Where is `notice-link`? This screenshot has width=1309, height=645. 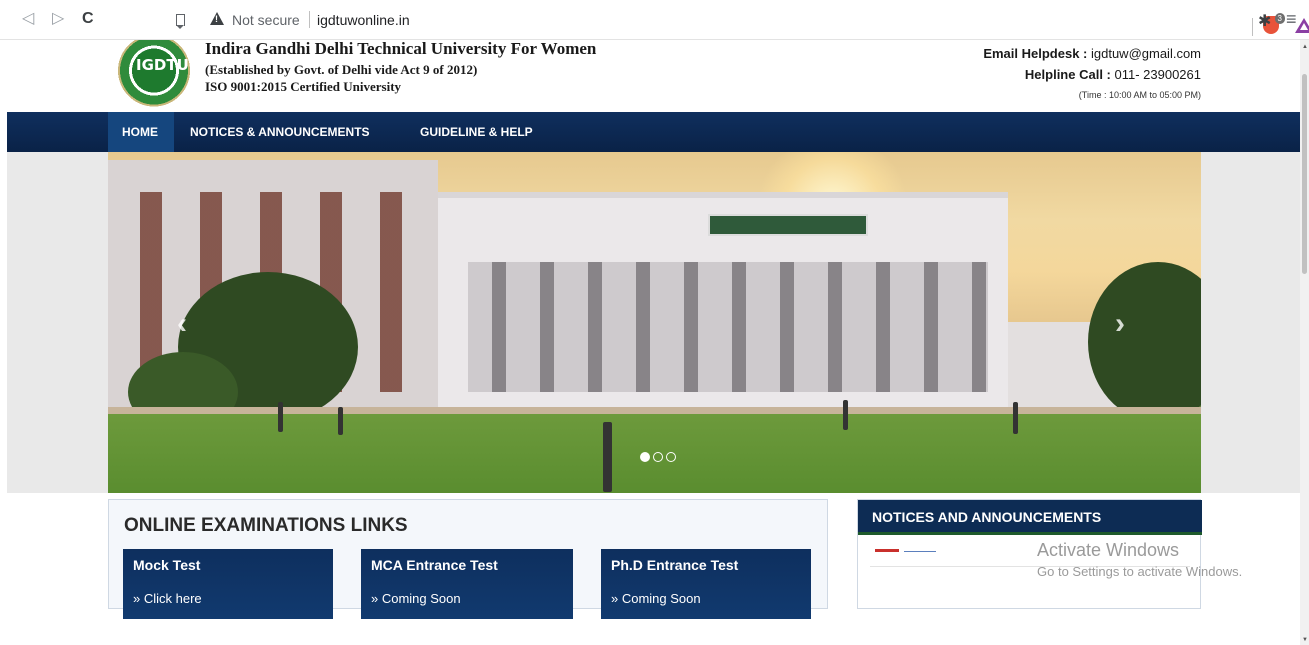
notice-link is located at coordinates (920, 551).